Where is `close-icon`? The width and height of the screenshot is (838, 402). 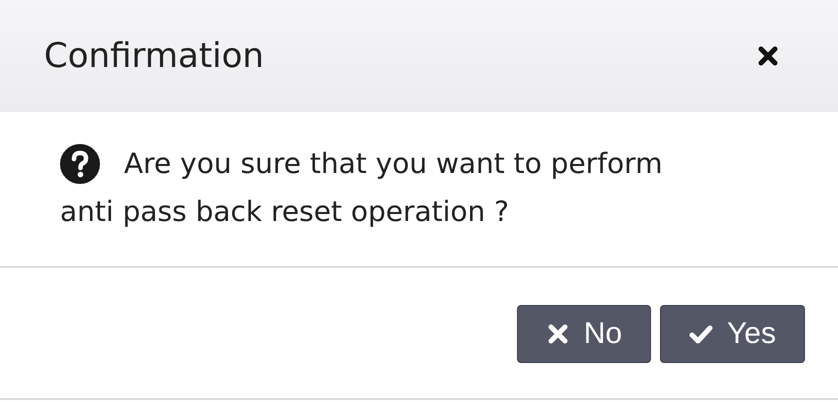 close-icon is located at coordinates (558, 334).